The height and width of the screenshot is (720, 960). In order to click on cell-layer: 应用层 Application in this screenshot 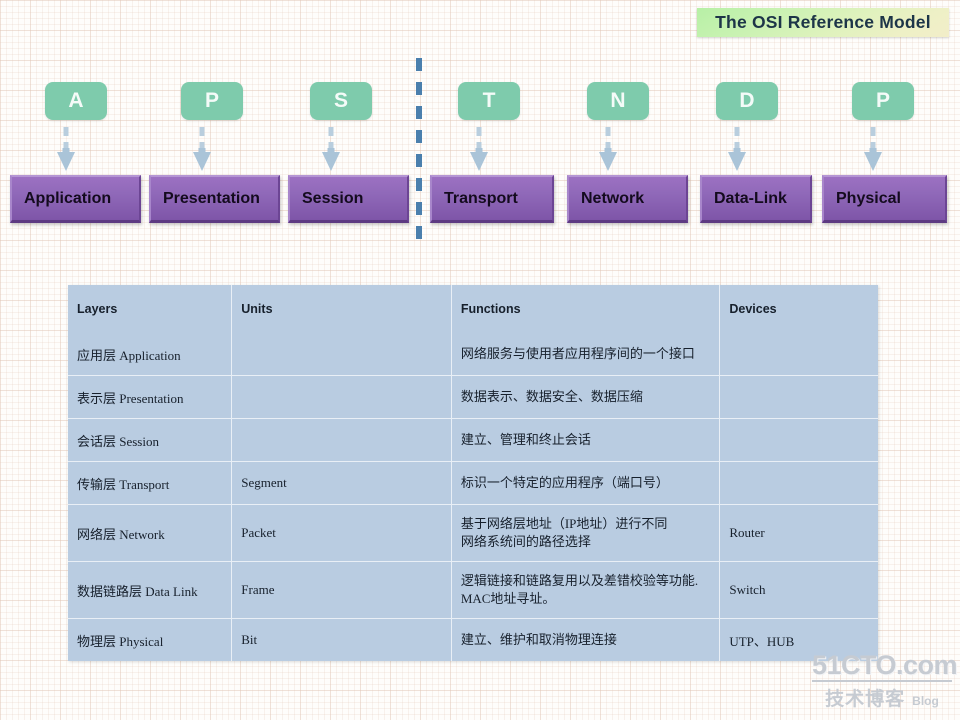, I will do `click(150, 354)`.